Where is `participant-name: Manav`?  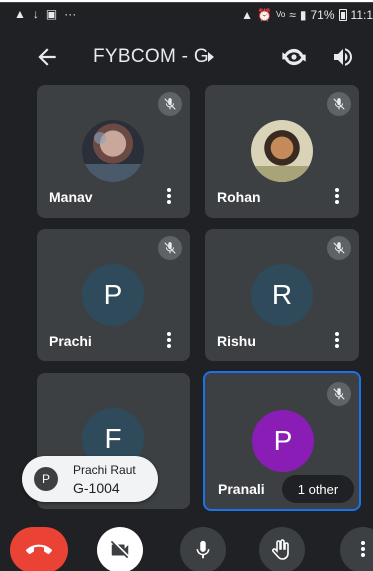
participant-name: Manav is located at coordinates (71, 197).